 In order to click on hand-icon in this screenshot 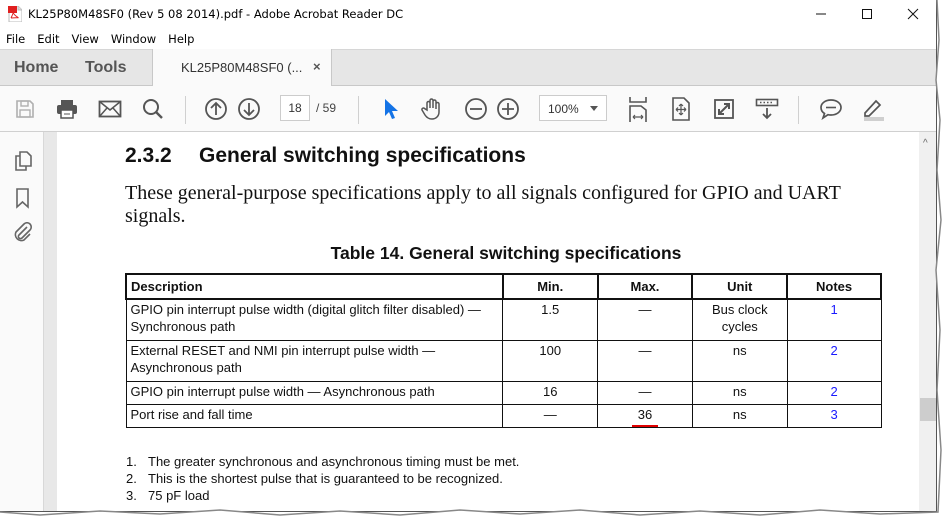, I will do `click(430, 109)`.